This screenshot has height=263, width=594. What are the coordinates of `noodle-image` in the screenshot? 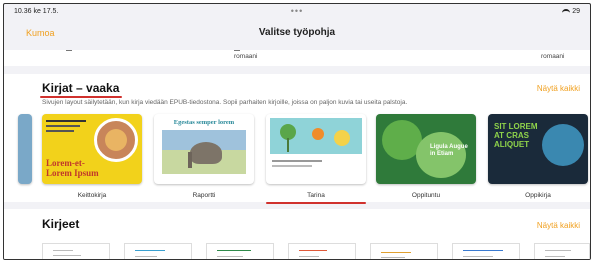 It's located at (116, 140).